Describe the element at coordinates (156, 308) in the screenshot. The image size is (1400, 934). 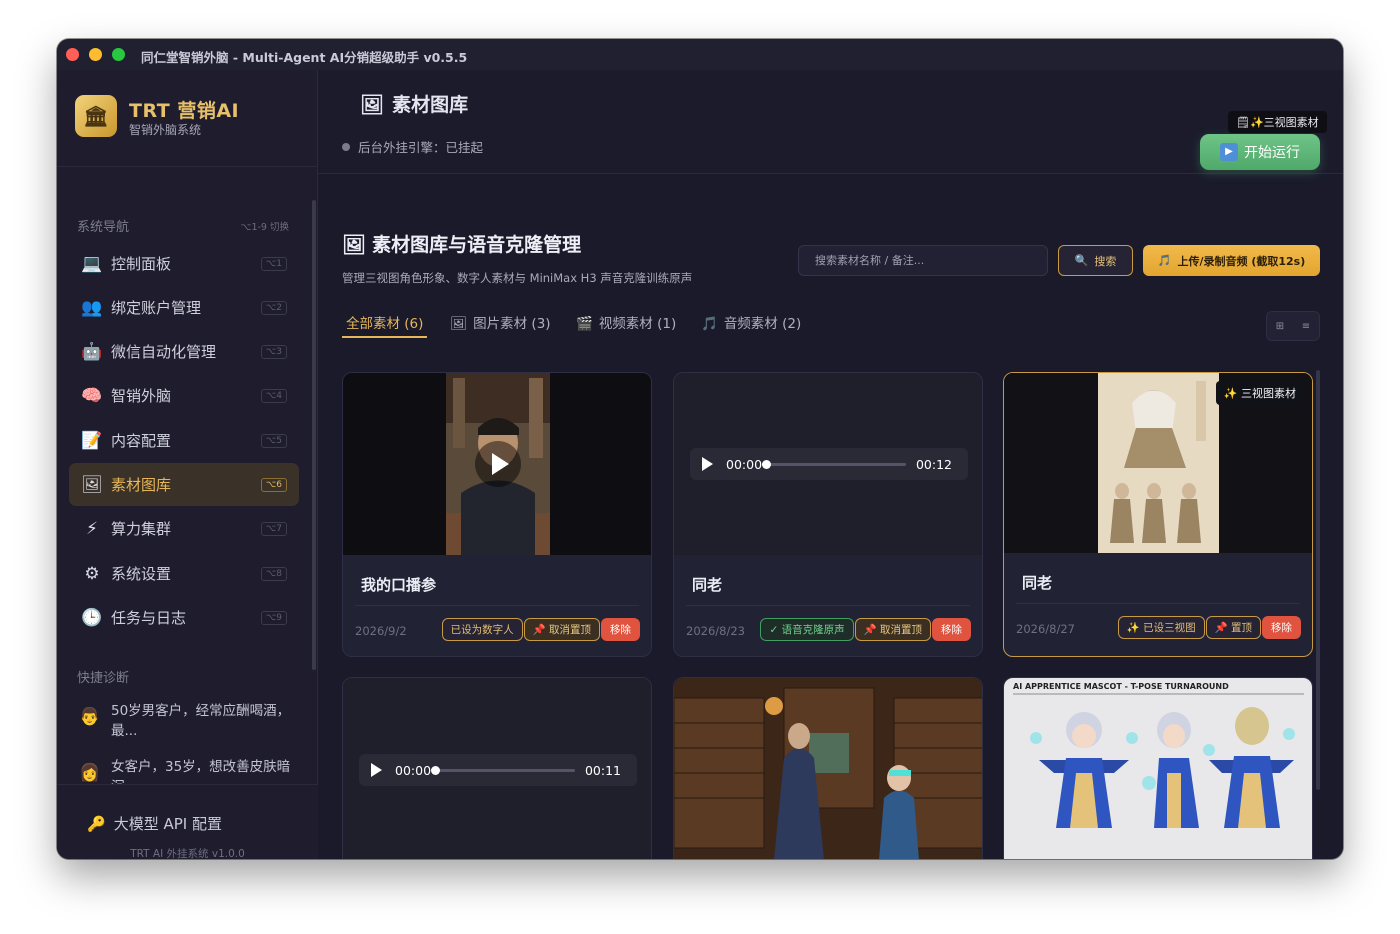
I see `sidebar-item-label: 绑定账户管理` at that location.